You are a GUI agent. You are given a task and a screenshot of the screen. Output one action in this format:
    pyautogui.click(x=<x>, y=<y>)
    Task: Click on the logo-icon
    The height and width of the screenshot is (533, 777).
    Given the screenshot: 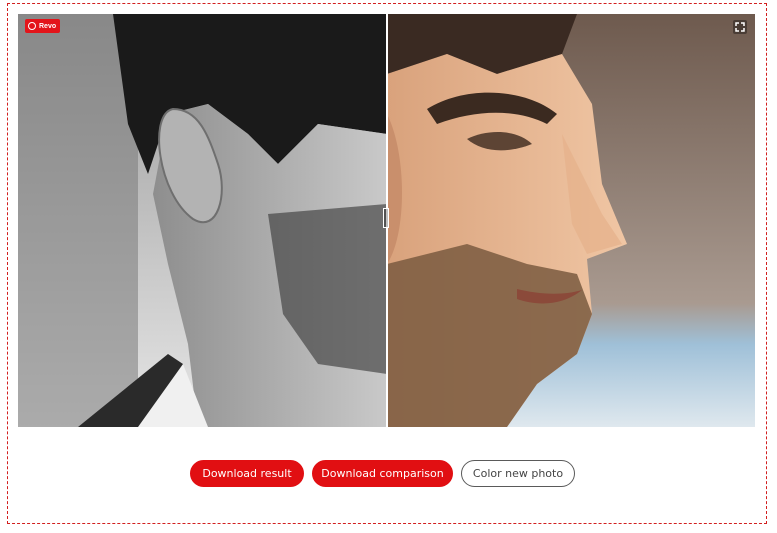 What is the action you would take?
    pyautogui.click(x=32, y=26)
    